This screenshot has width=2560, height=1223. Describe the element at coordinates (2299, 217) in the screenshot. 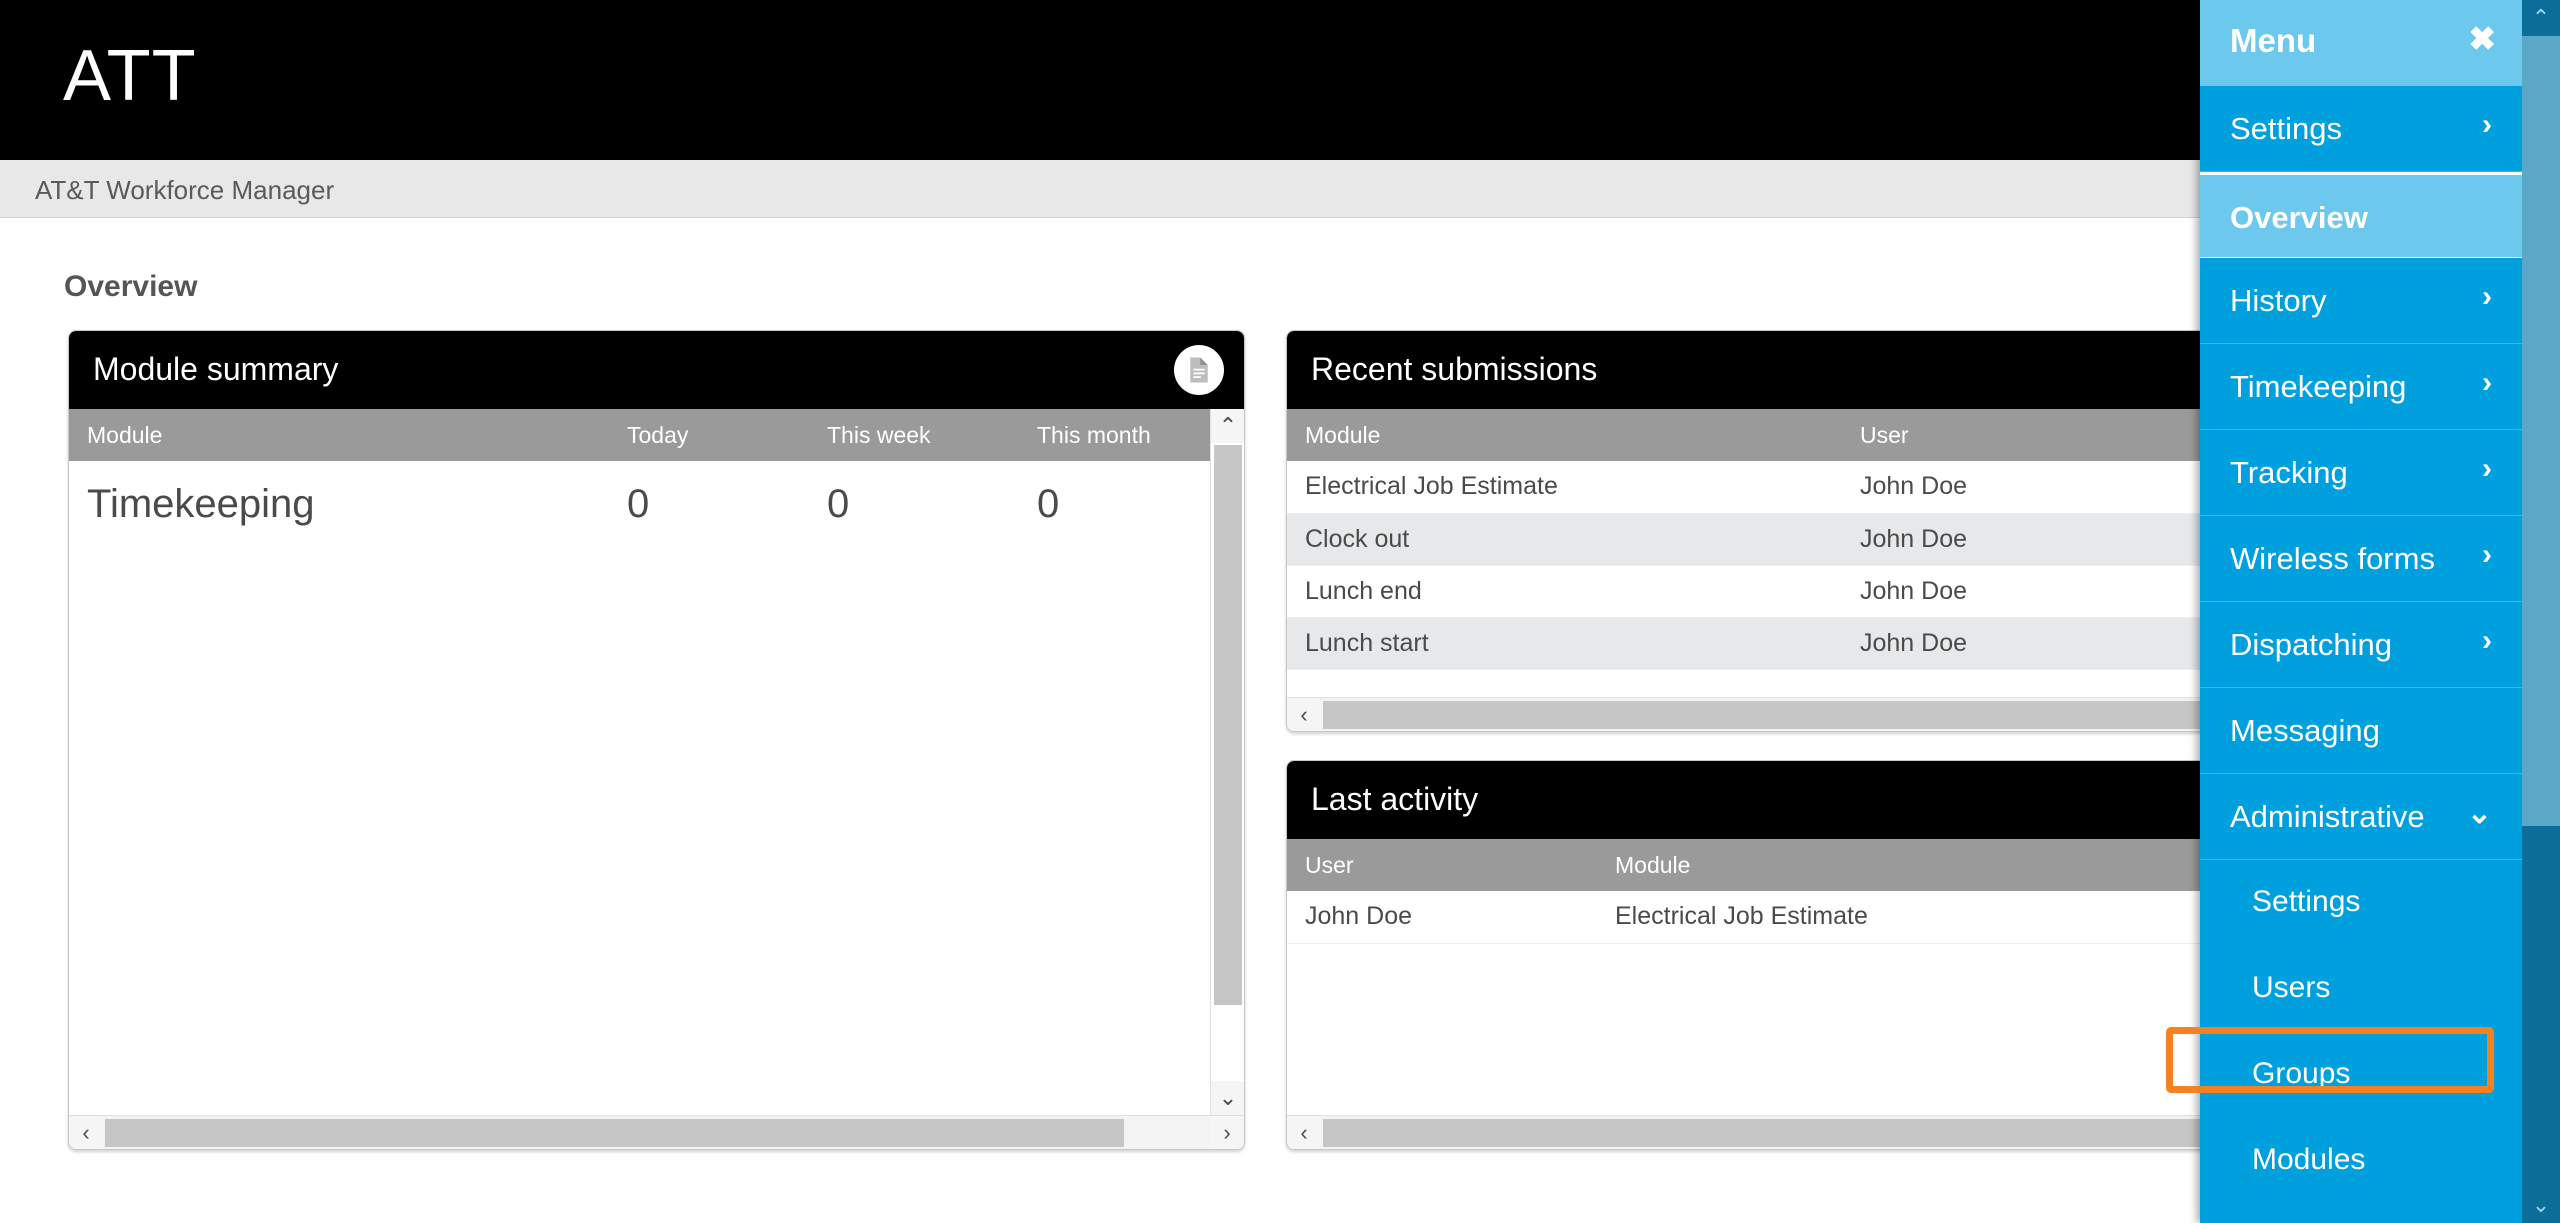

I see `menu-item-label: Overview` at that location.